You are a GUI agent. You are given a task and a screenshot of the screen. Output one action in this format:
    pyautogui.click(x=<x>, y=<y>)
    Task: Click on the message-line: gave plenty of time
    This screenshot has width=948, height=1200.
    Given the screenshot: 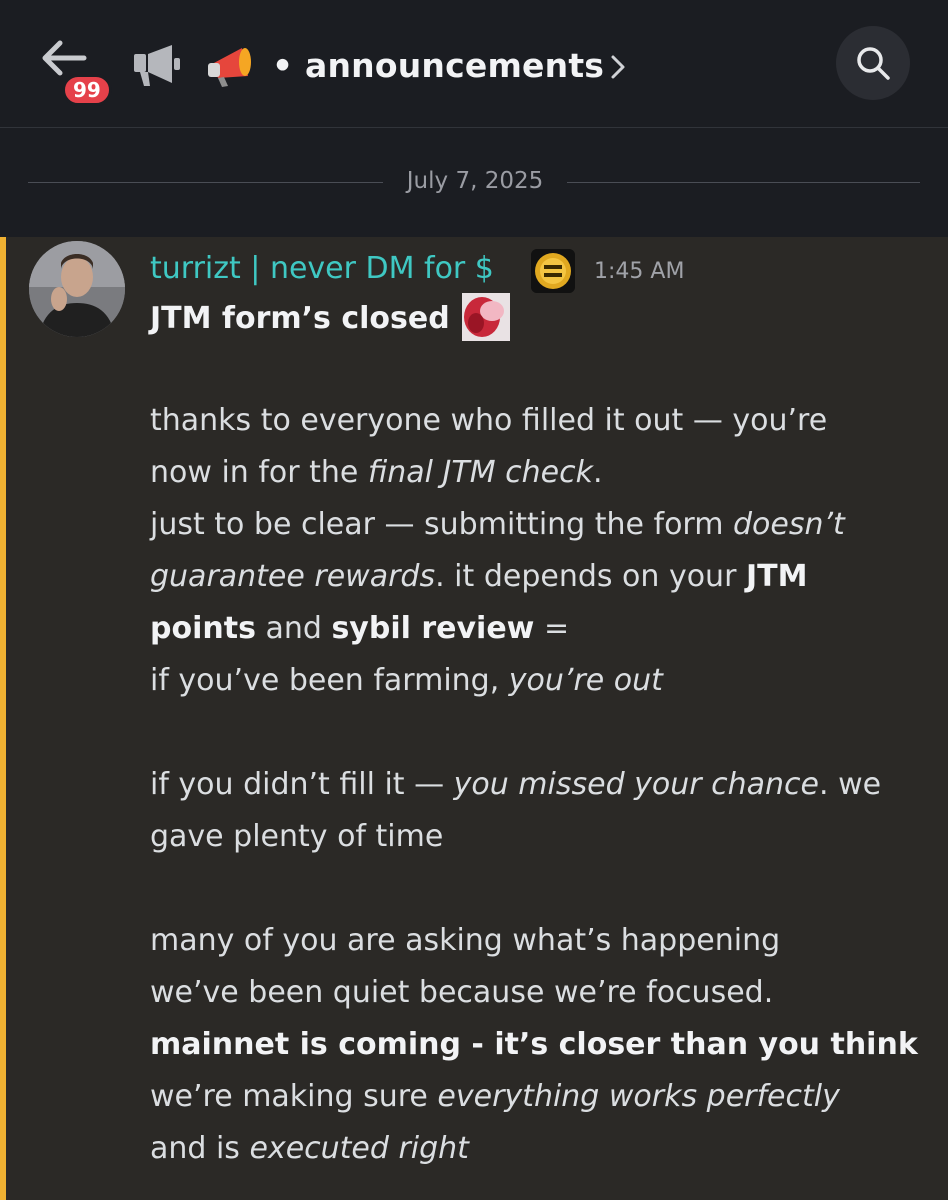 What is the action you would take?
    pyautogui.click(x=296, y=836)
    